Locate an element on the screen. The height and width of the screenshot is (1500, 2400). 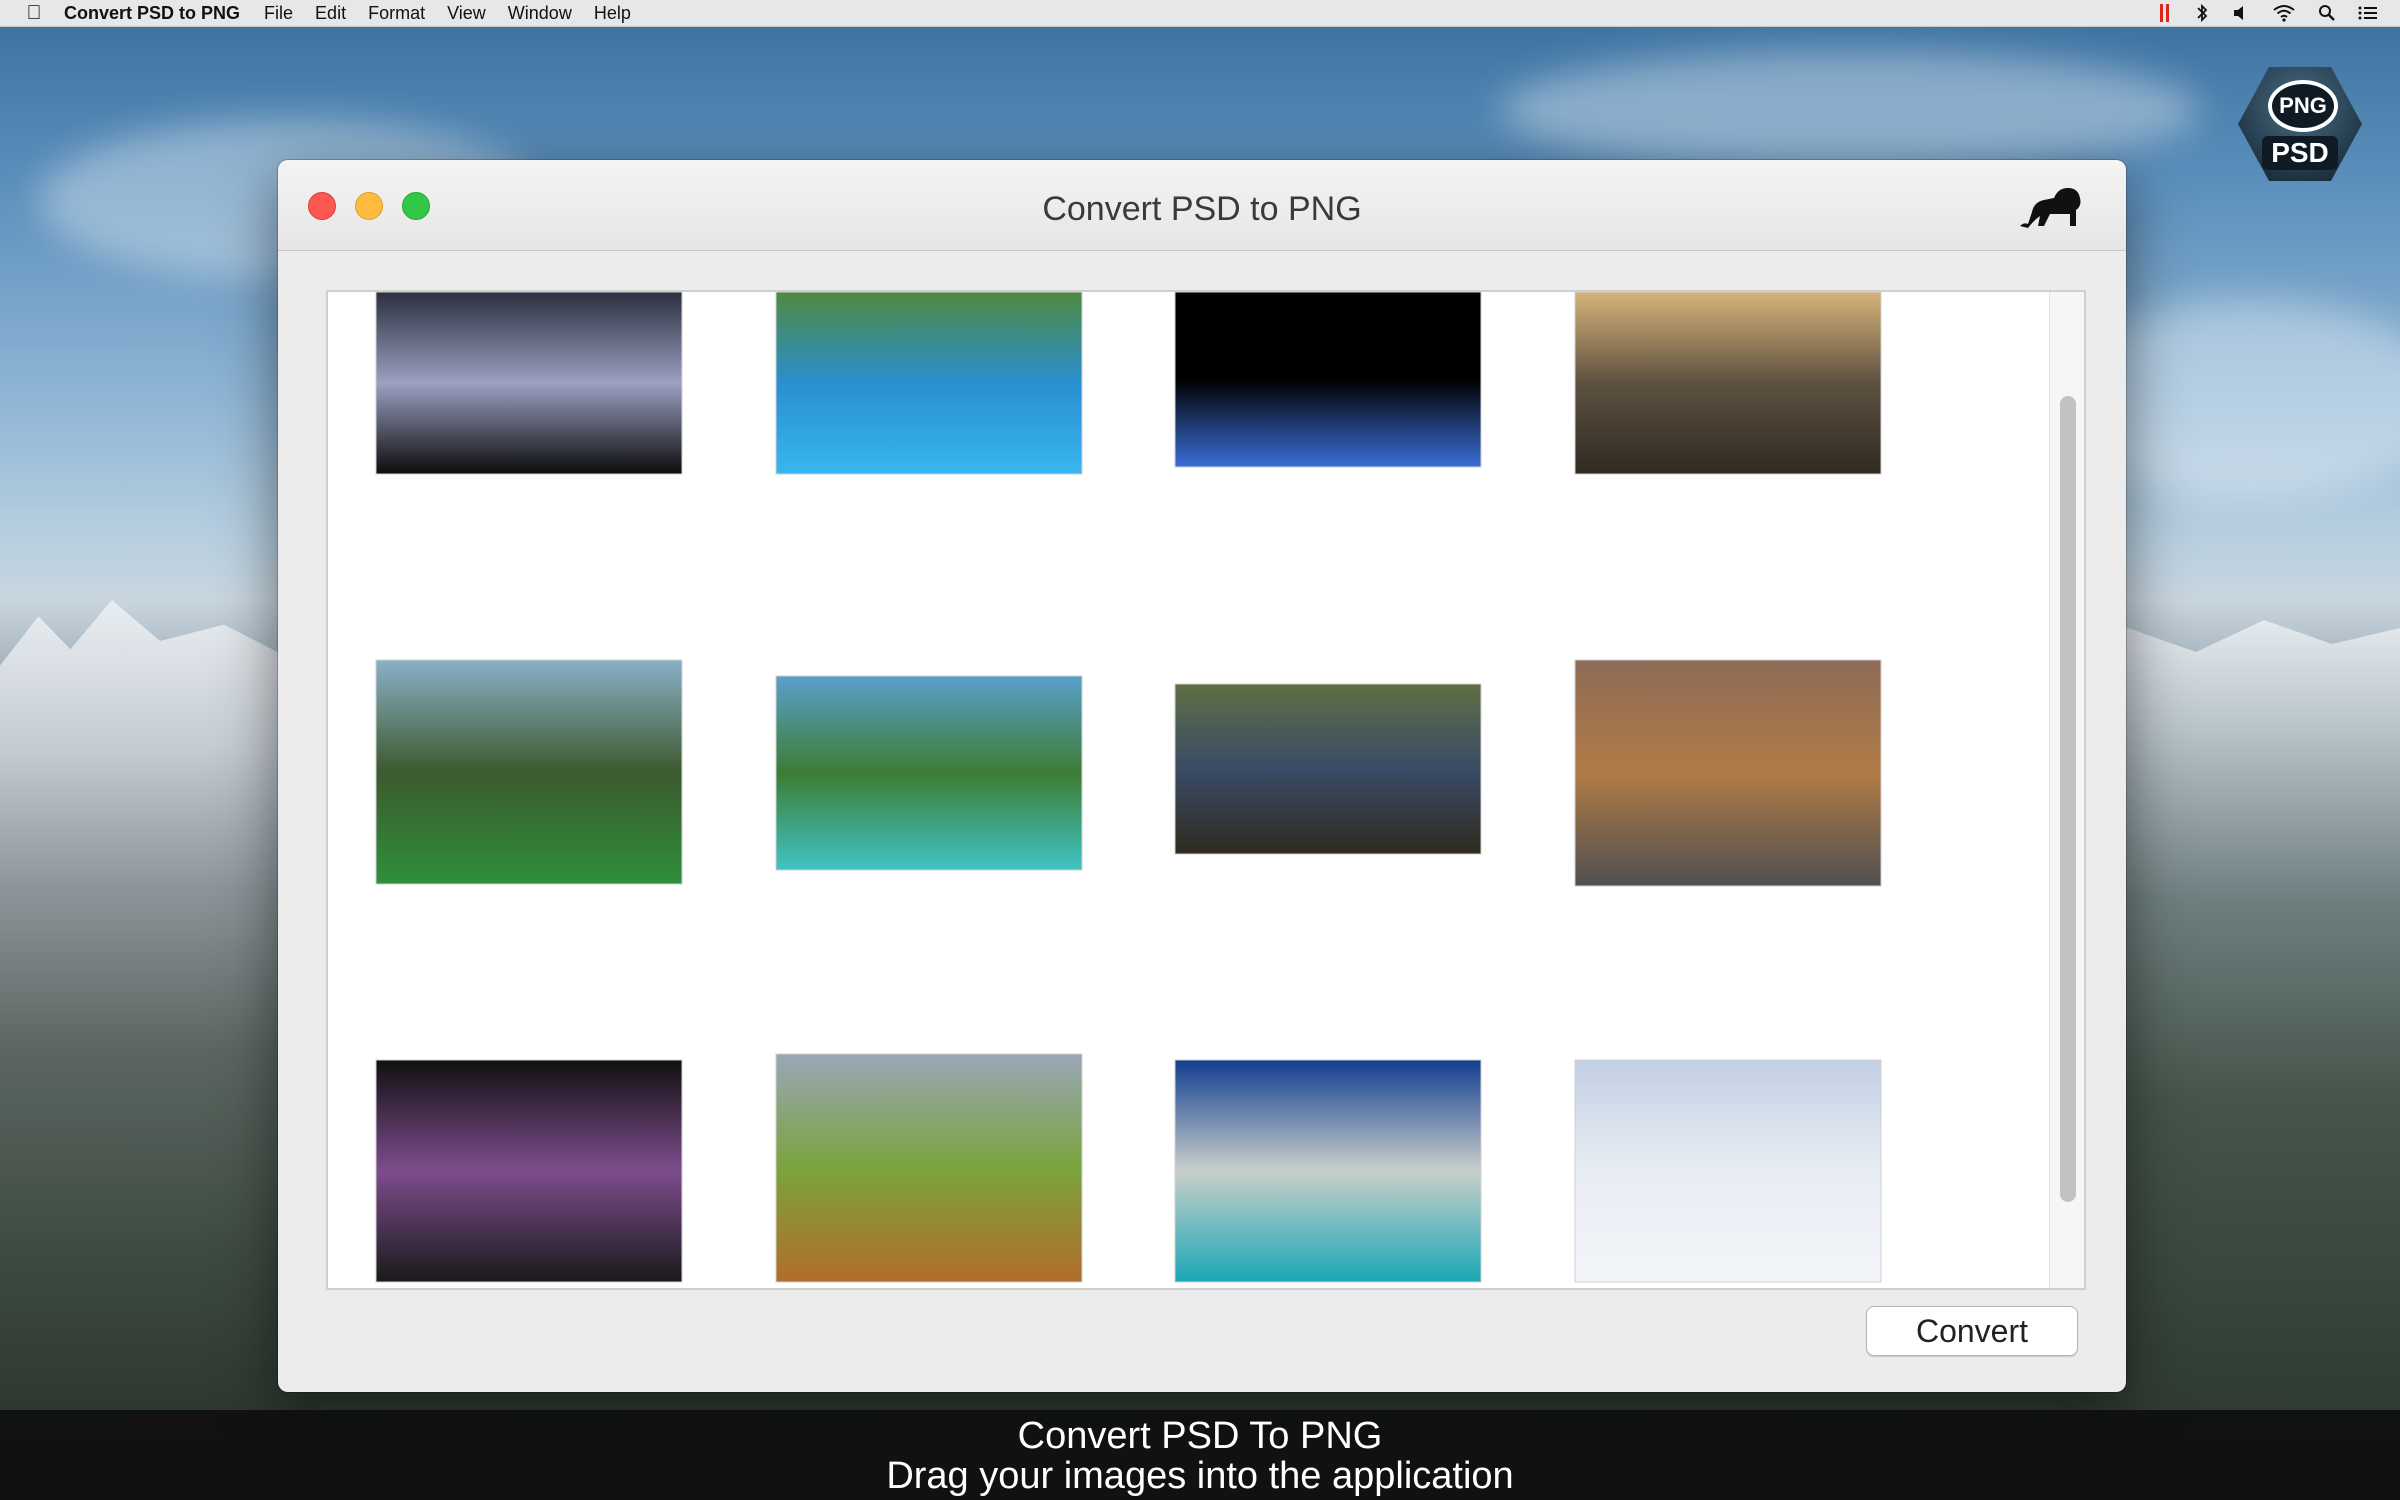
menu-file: File is located at coordinates (278, 13).